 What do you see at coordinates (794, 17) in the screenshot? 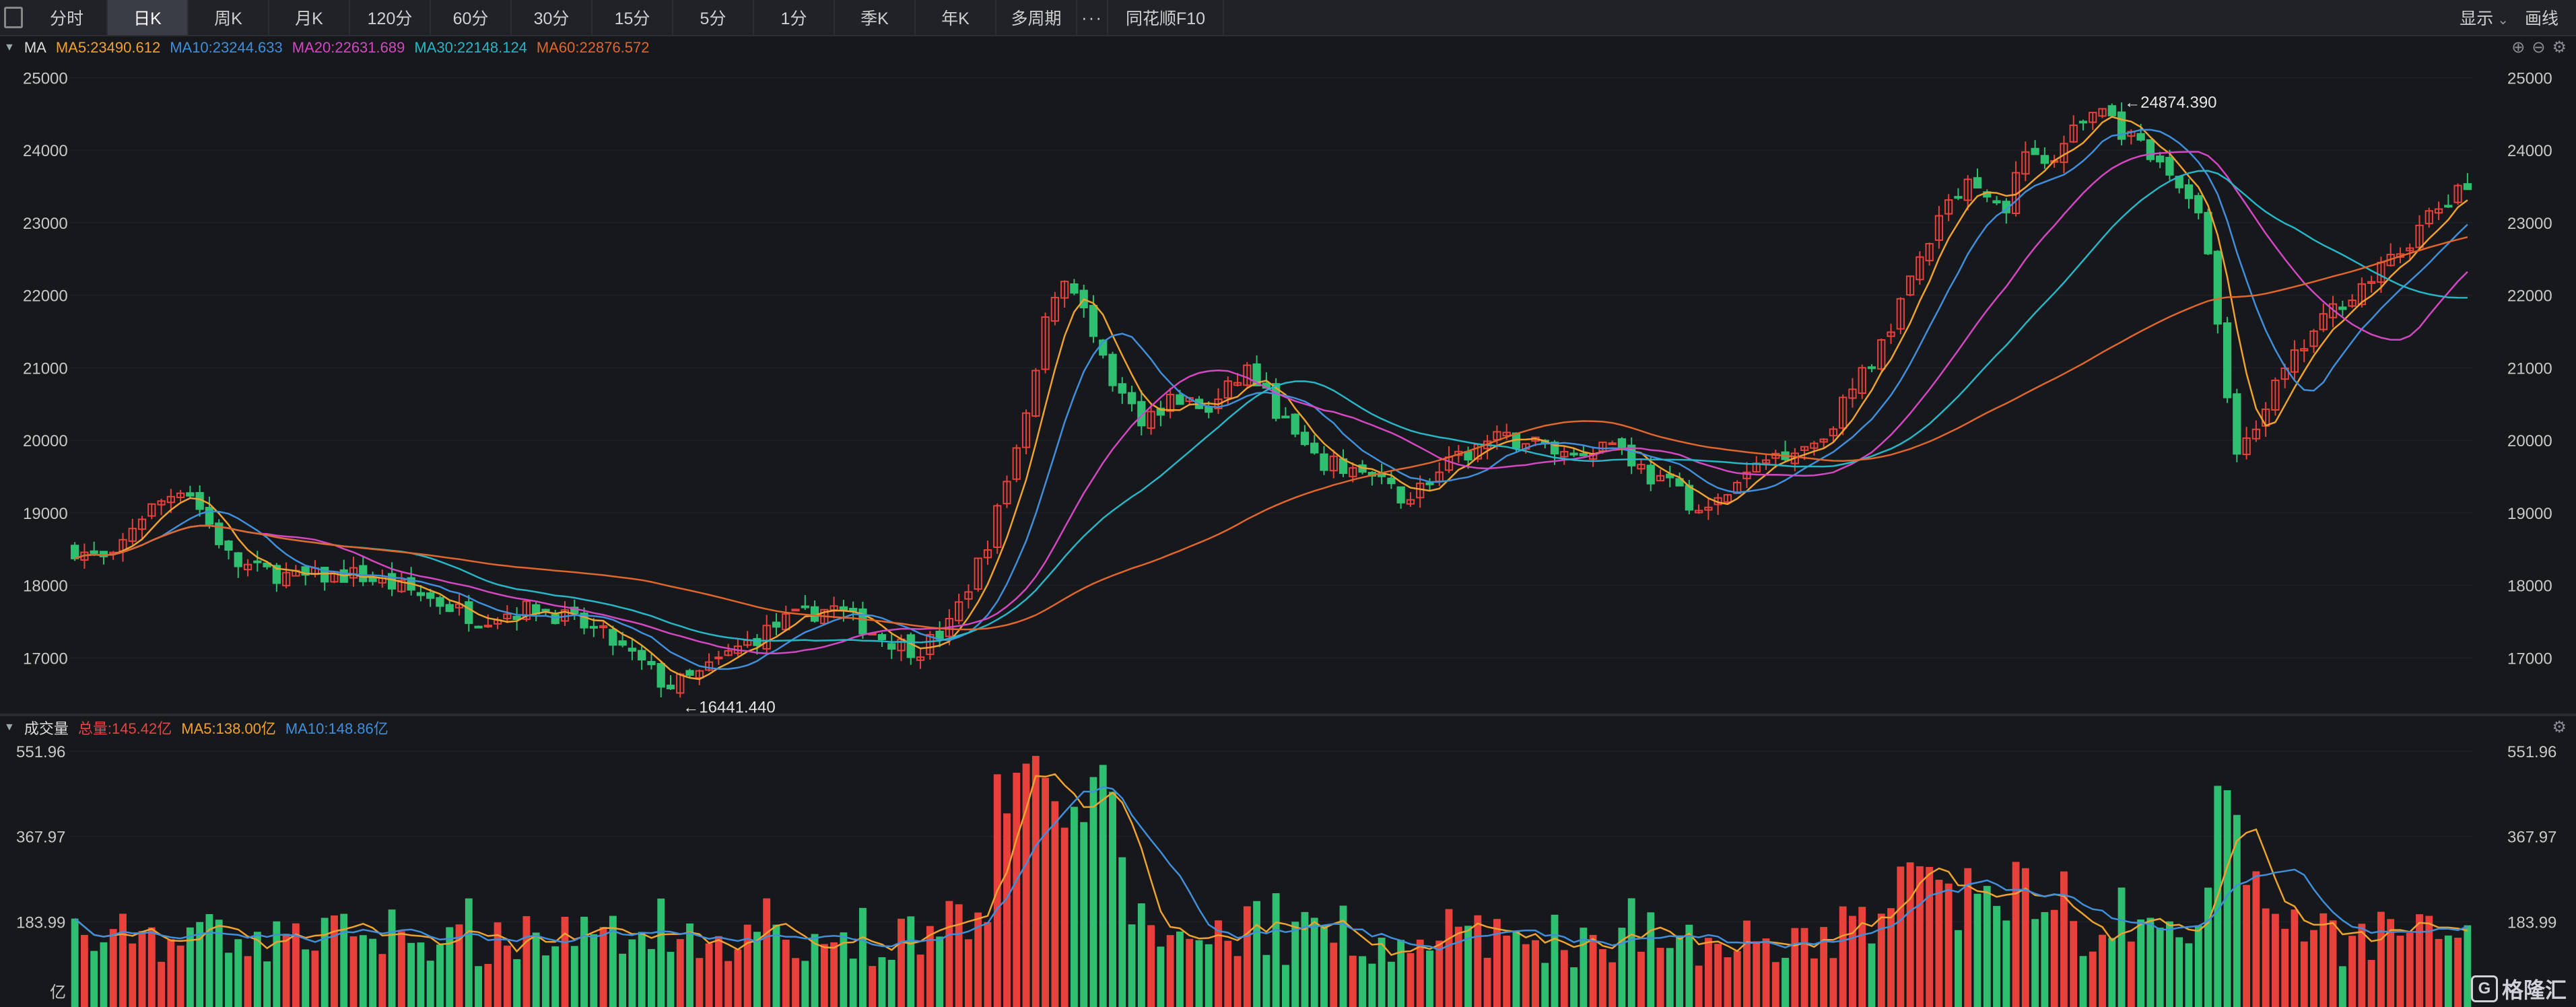
I see `period-tab: 1分` at bounding box center [794, 17].